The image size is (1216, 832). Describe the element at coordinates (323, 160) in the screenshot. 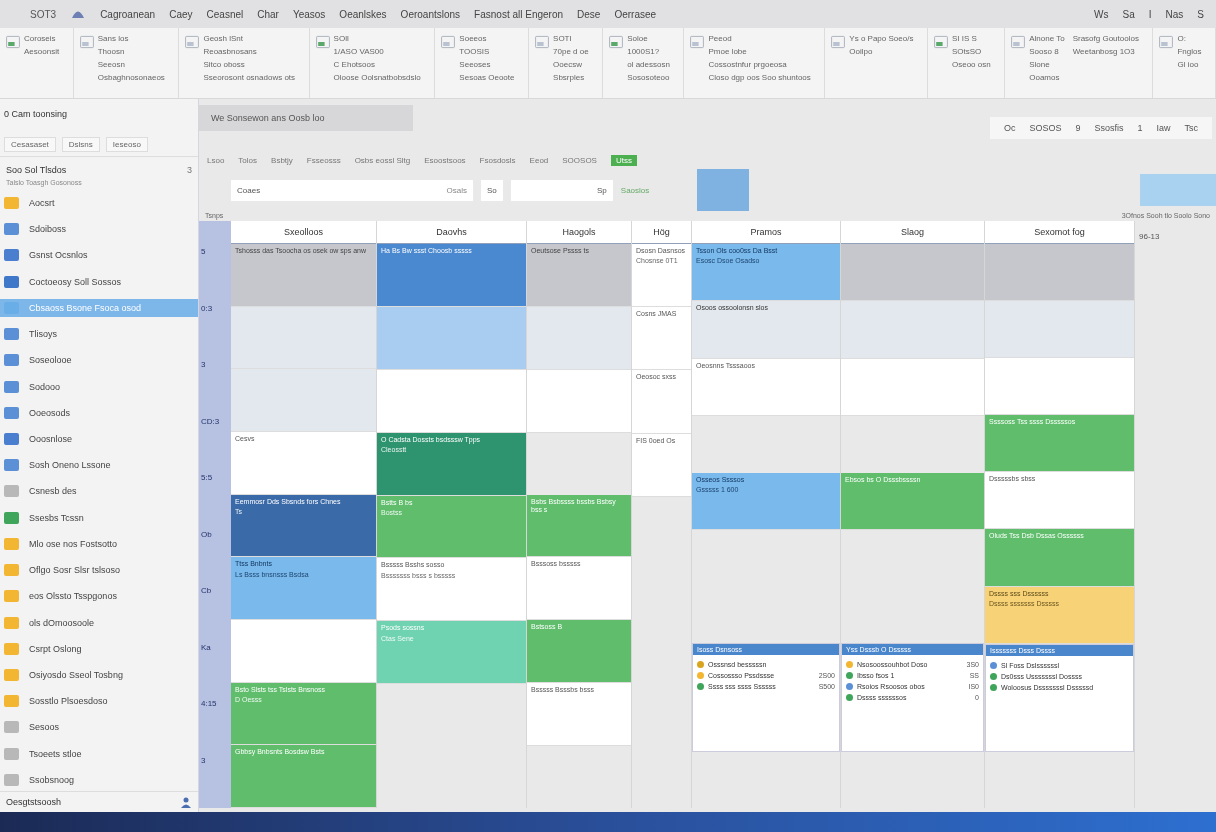

I see `filter-label: Fsseosss` at that location.